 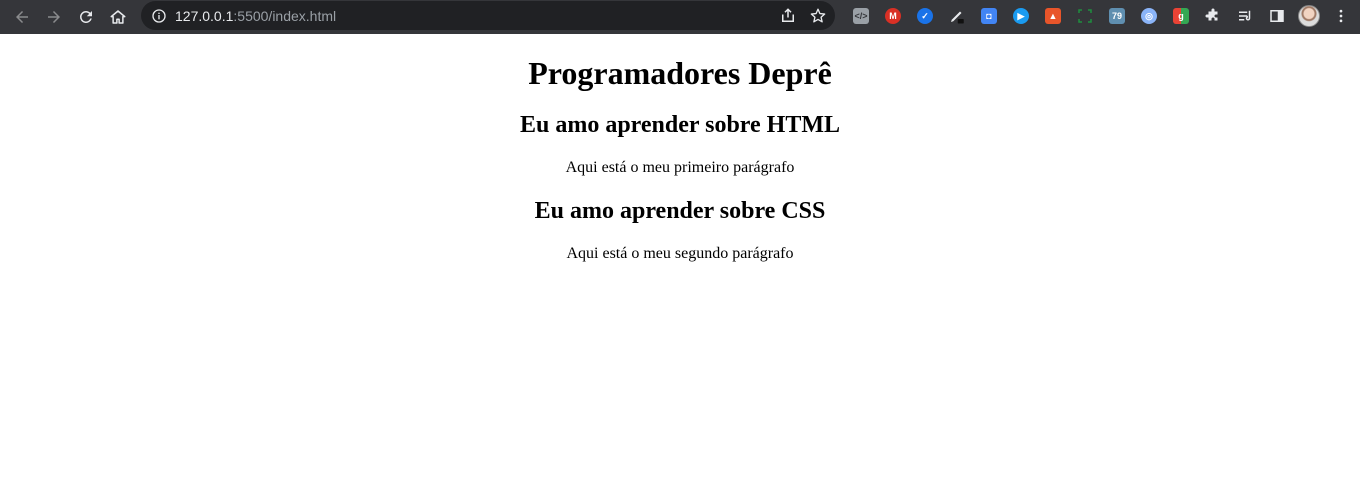 I want to click on play-icon: ▶, so click(x=1021, y=16).